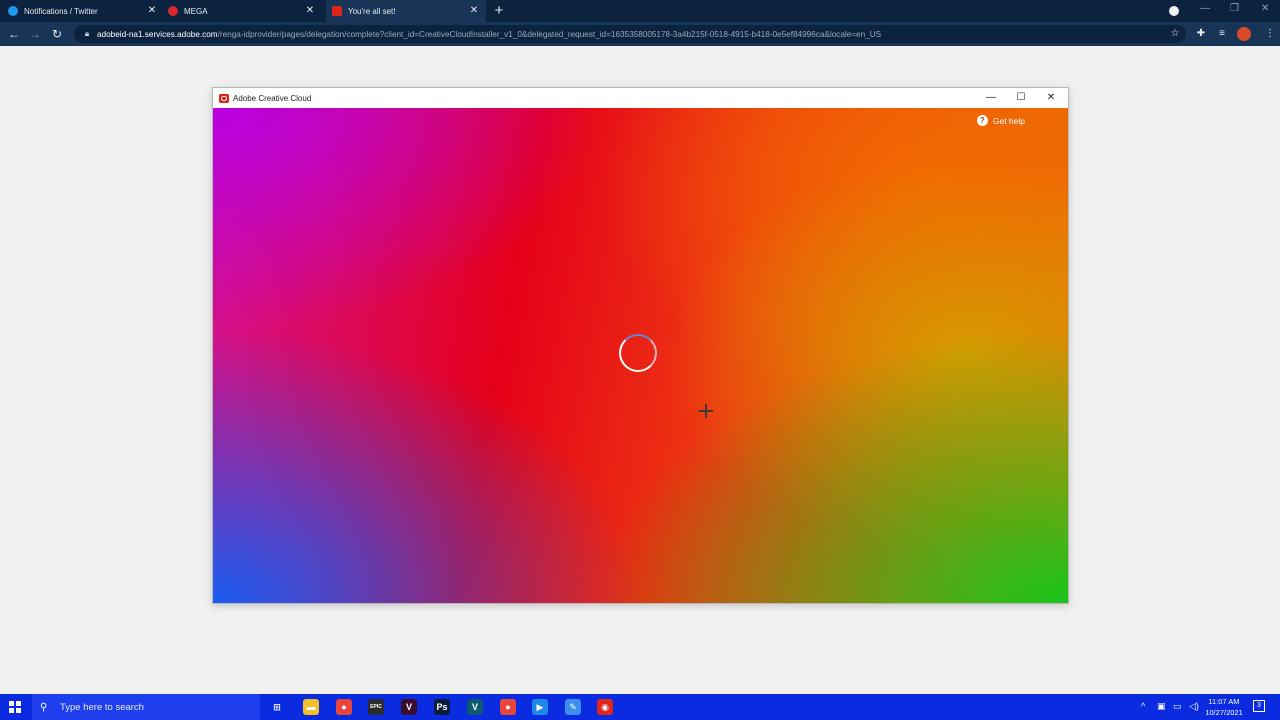 The image size is (1280, 720). What do you see at coordinates (1177, 706) in the screenshot?
I see `network-icon: ▭` at bounding box center [1177, 706].